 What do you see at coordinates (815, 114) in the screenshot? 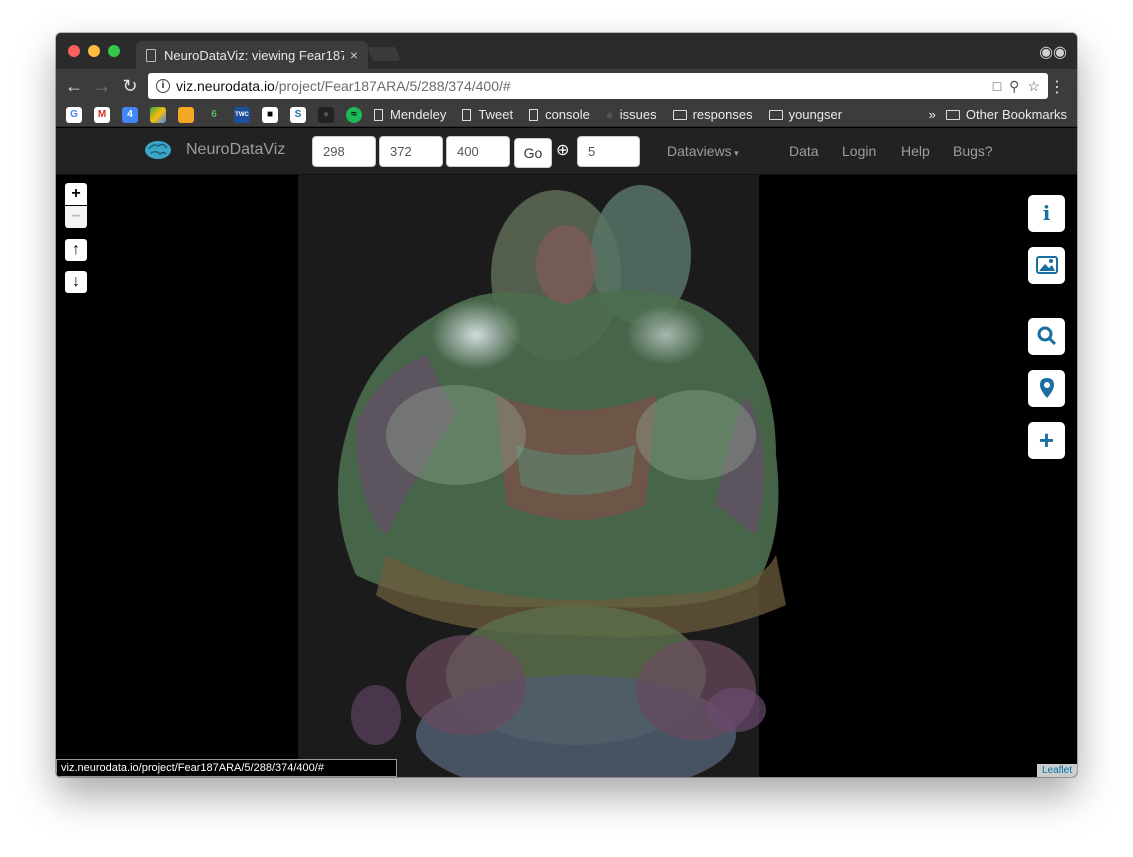
I see `bookmark-label: youngser` at bounding box center [815, 114].